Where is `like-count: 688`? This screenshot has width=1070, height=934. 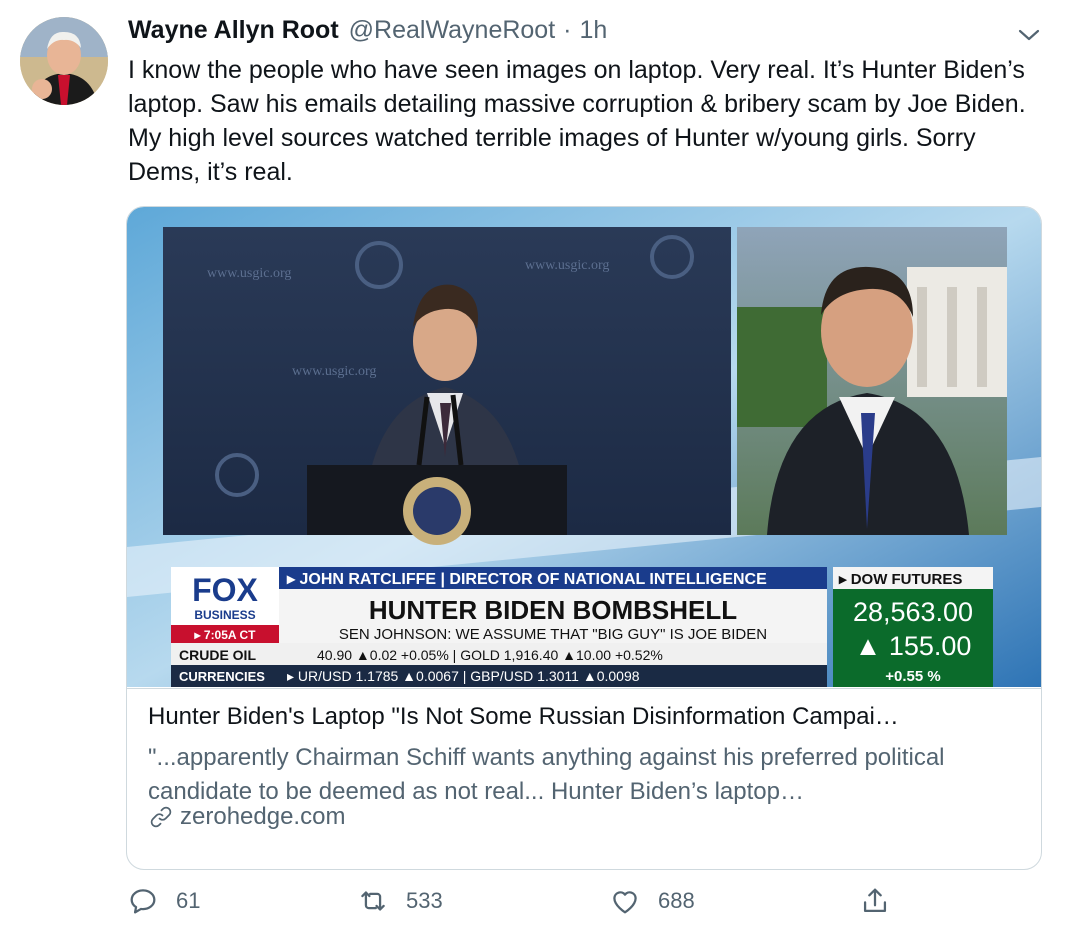 like-count: 688 is located at coordinates (676, 900).